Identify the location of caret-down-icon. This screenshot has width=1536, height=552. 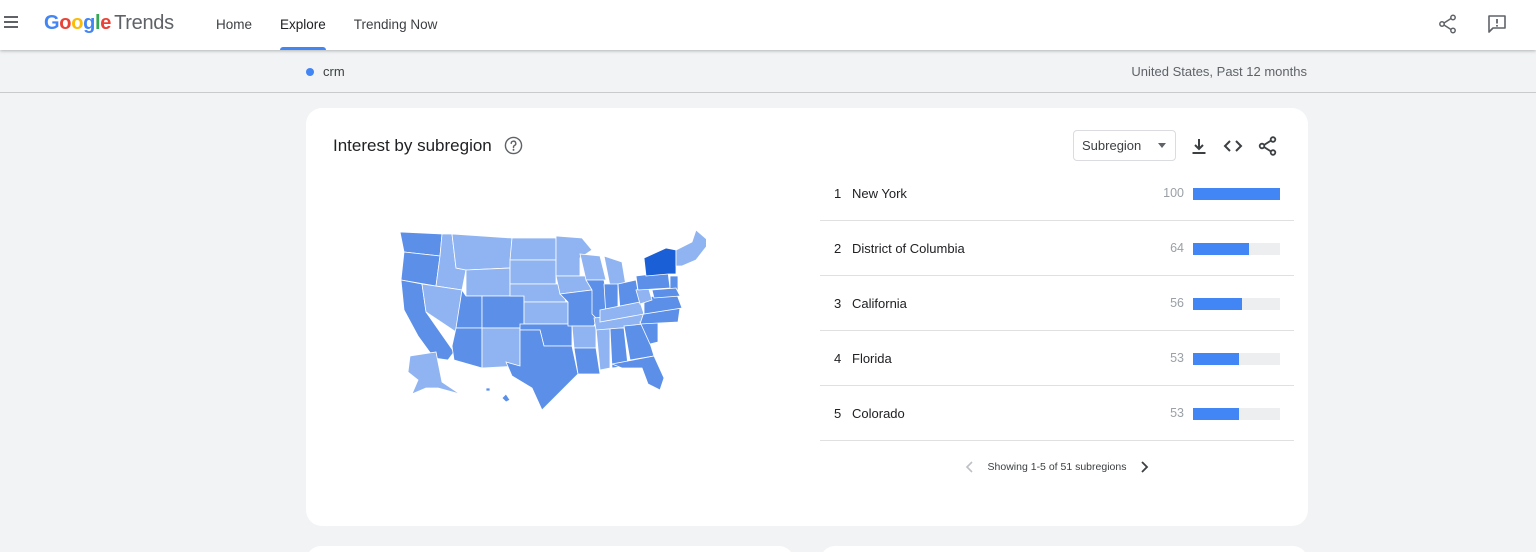
(1162, 145).